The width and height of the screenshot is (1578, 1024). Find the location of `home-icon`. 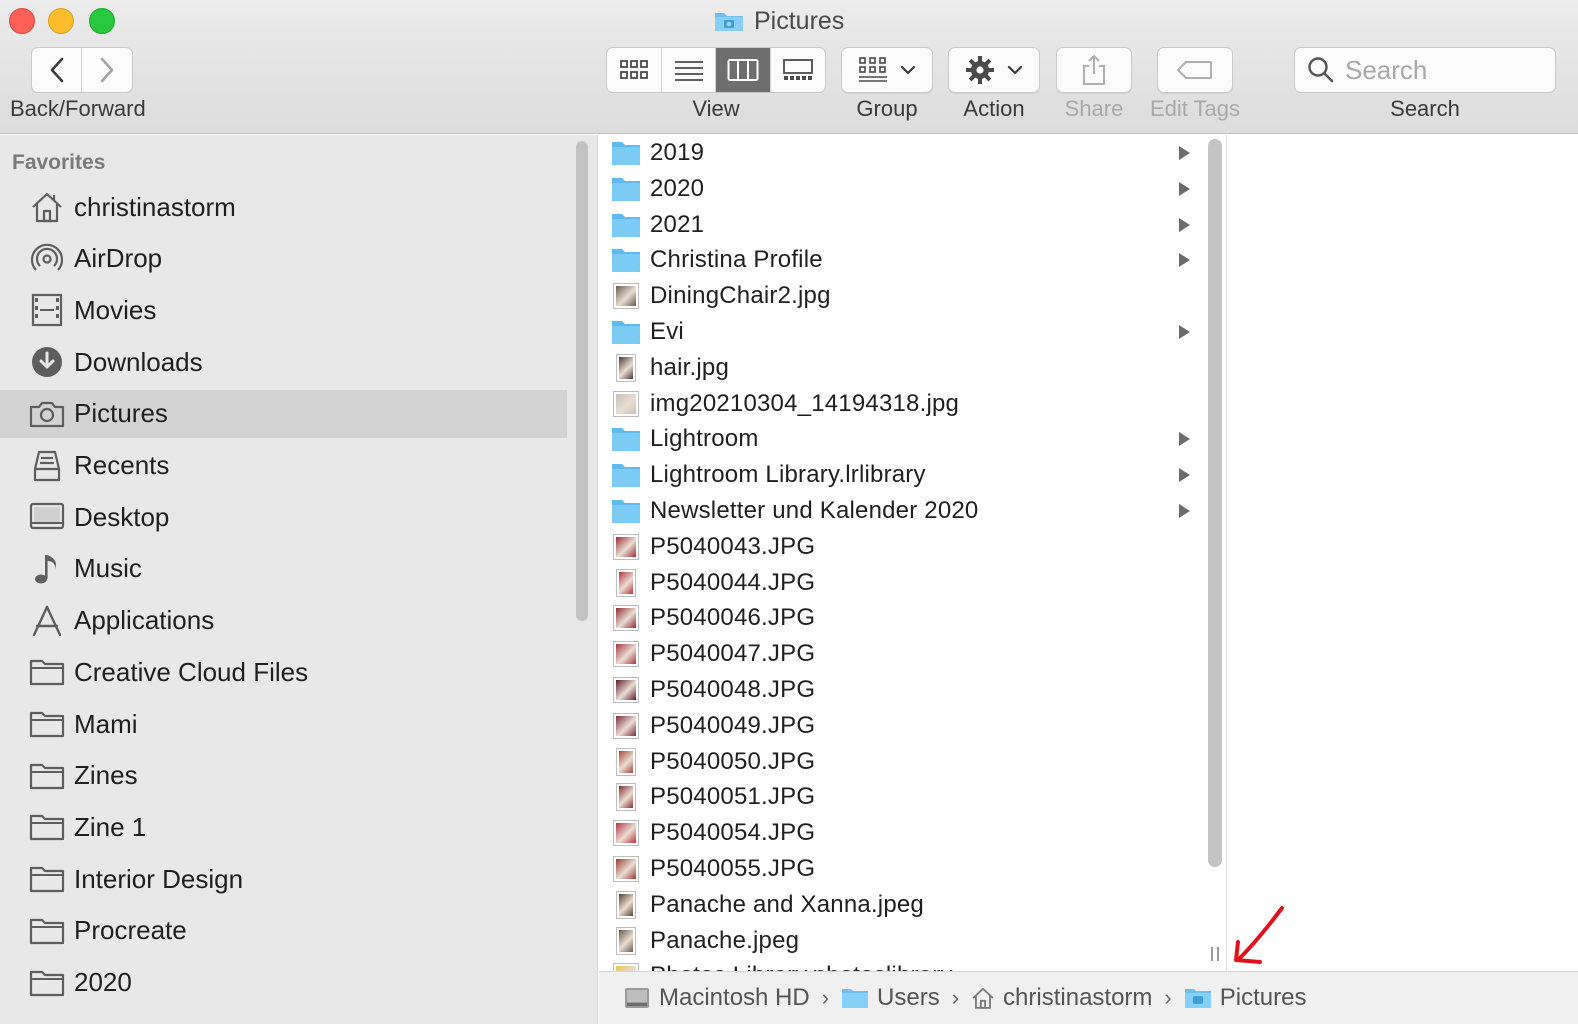

home-icon is located at coordinates (983, 998).